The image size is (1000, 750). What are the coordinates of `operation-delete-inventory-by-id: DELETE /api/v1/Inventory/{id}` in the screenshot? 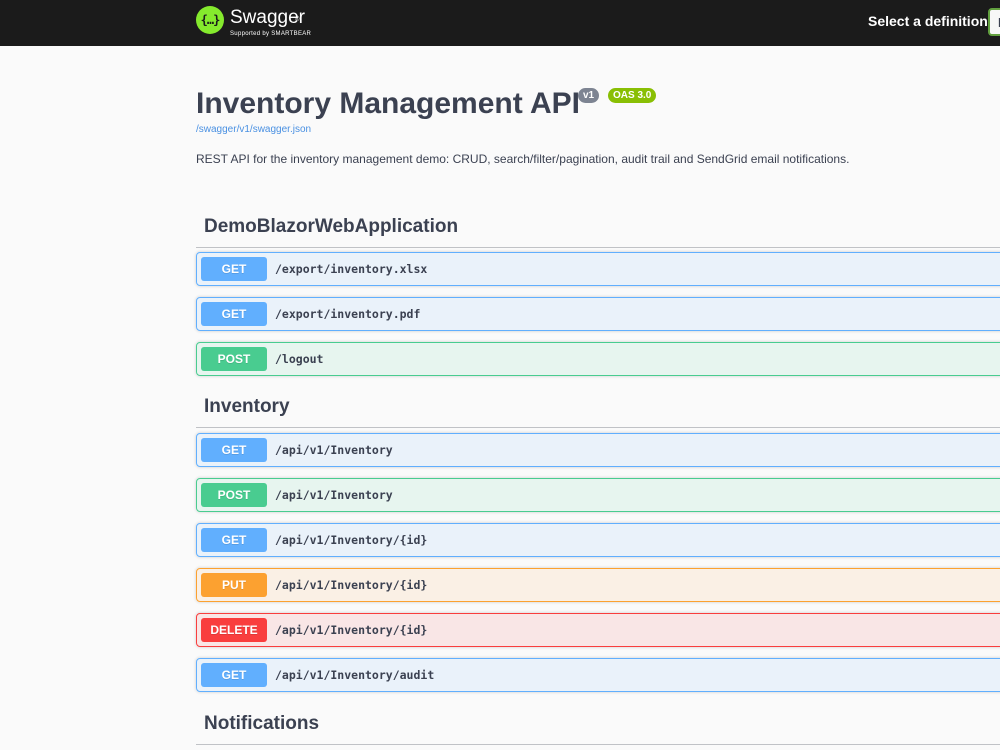 It's located at (598, 630).